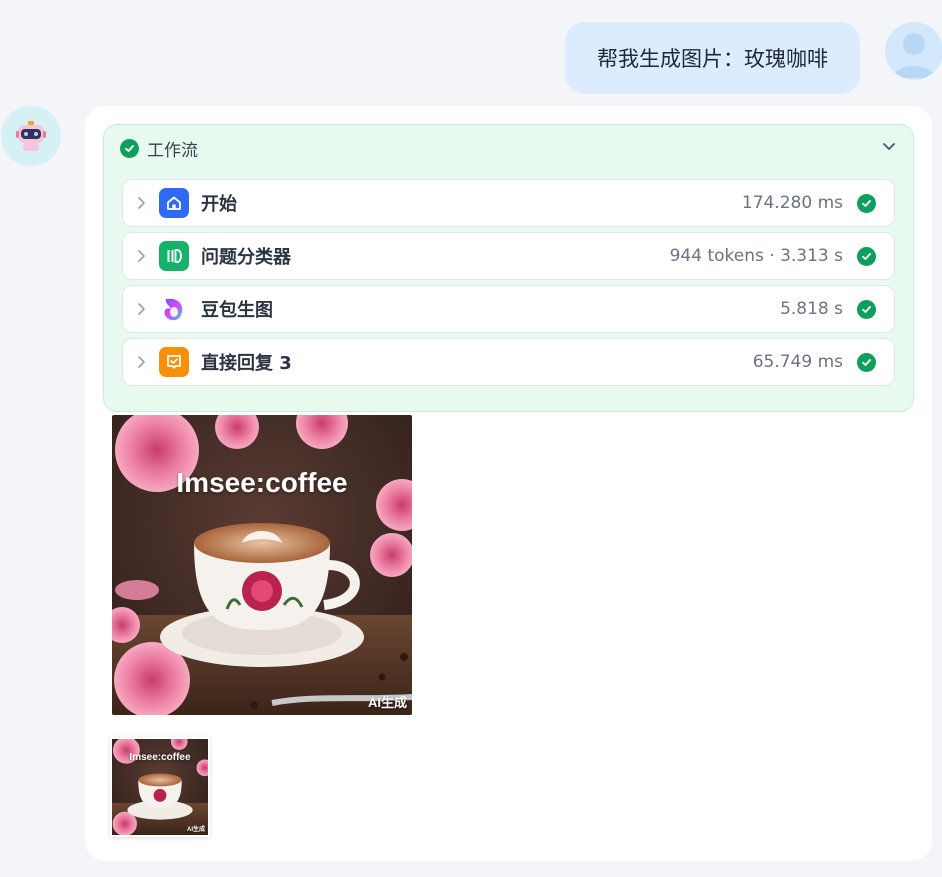 Image resolution: width=942 pixels, height=877 pixels. I want to click on step-duration: 5.818 s, so click(811, 309).